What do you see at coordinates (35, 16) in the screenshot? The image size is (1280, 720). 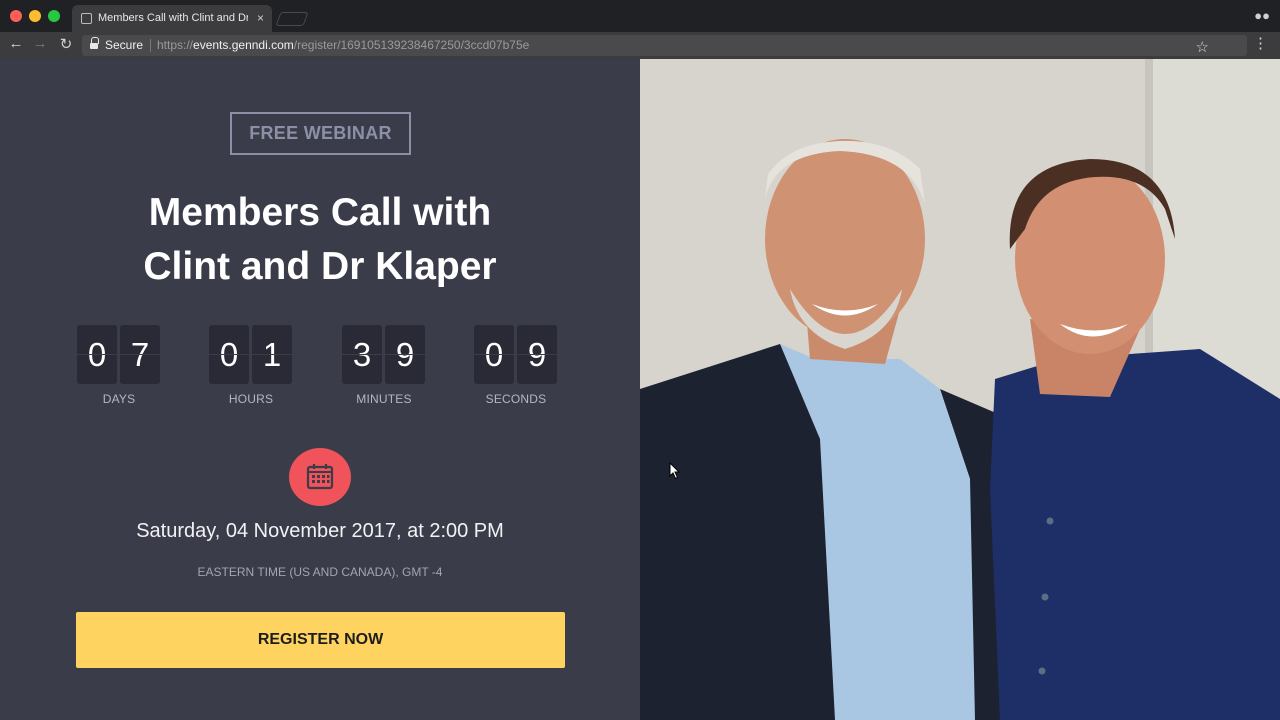 I see `minimize-window-button` at bounding box center [35, 16].